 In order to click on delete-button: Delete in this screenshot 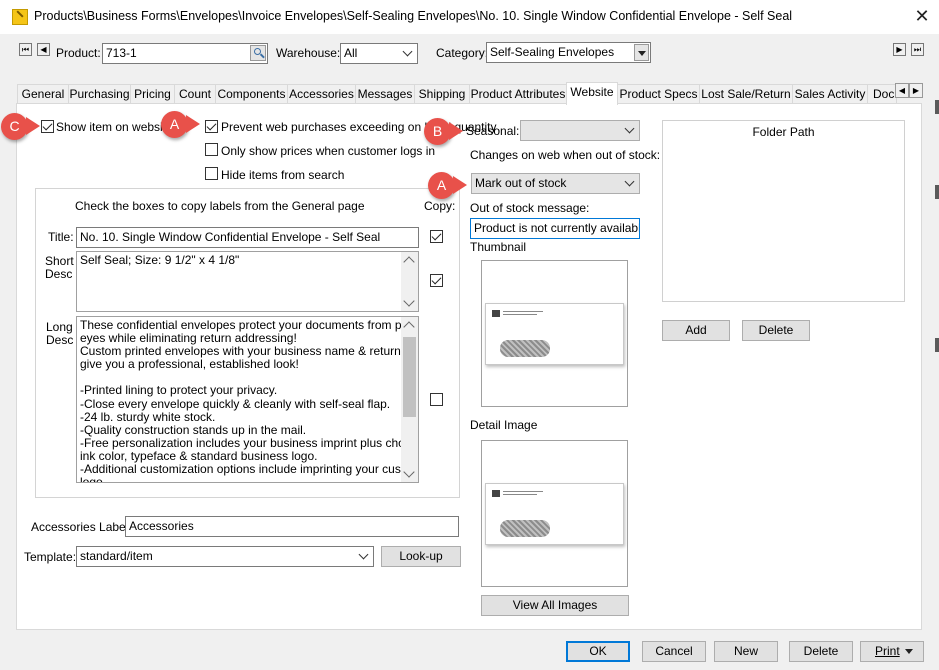, I will do `click(821, 651)`.